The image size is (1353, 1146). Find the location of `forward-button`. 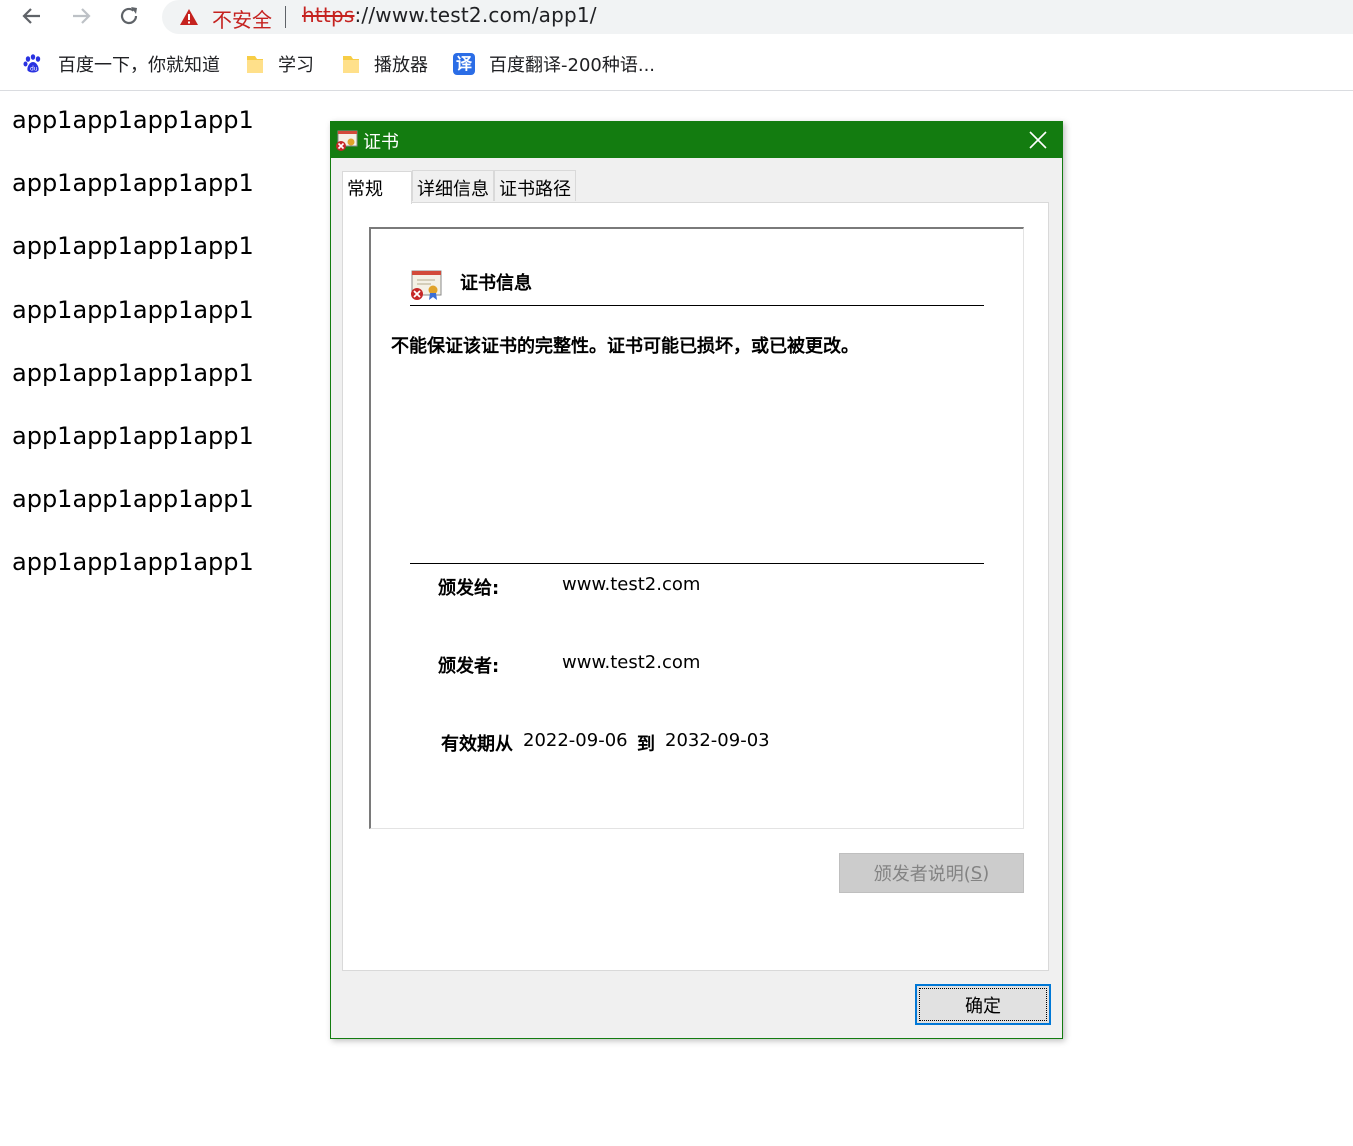

forward-button is located at coordinates (81, 16).